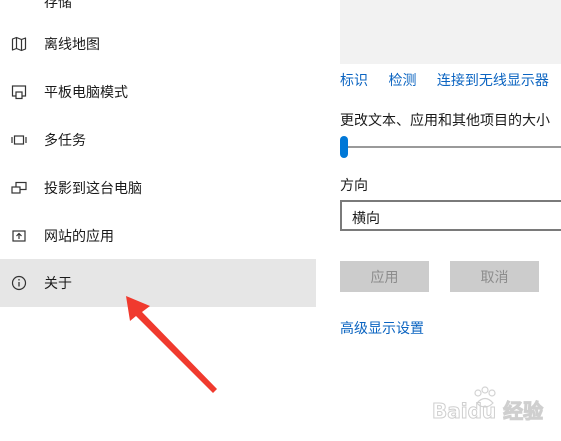 Image resolution: width=561 pixels, height=441 pixels. What do you see at coordinates (445, 121) in the screenshot?
I see `scale-label: 更改文本、应用和其他项目的大小` at bounding box center [445, 121].